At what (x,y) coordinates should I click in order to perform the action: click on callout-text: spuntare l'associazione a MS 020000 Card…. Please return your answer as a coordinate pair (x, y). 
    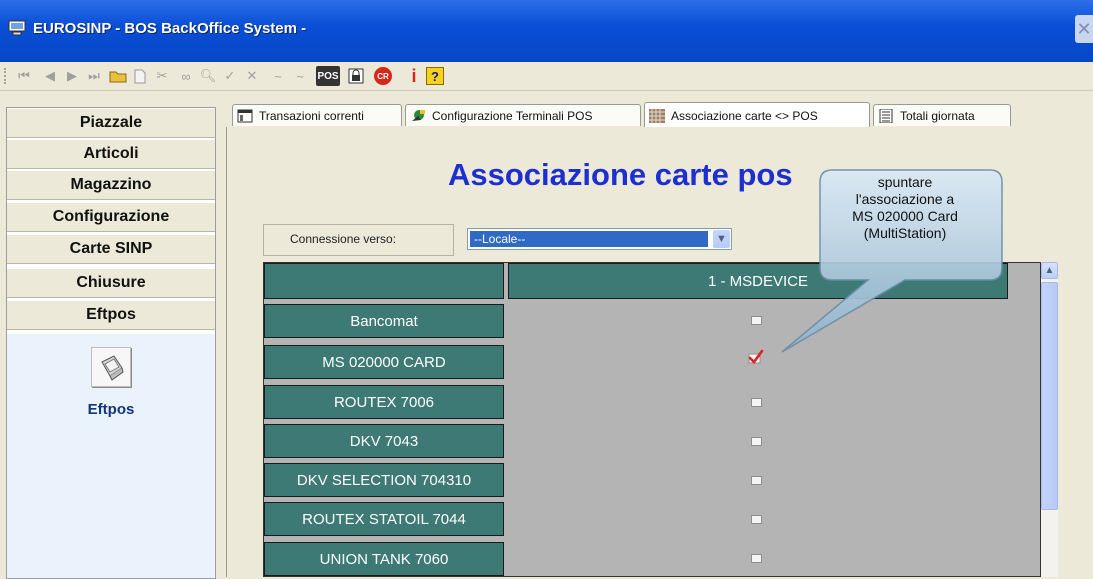
    Looking at the image, I should click on (905, 208).